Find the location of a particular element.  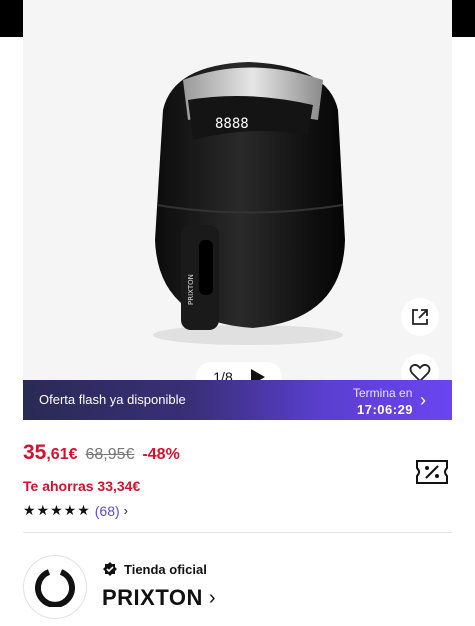

store-logo is located at coordinates (55, 587).